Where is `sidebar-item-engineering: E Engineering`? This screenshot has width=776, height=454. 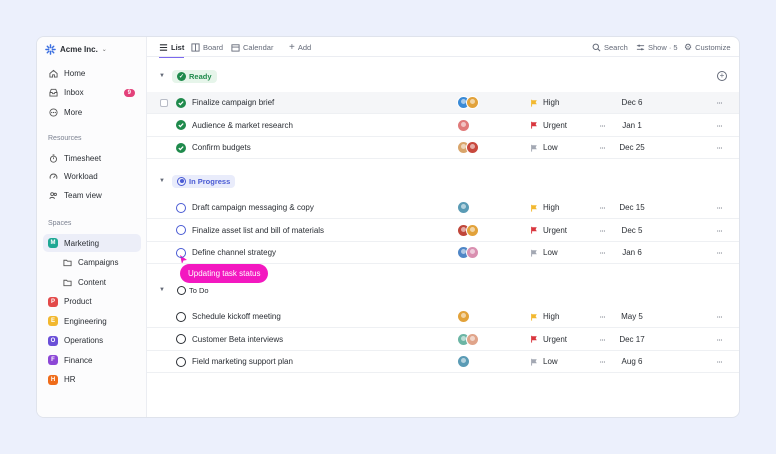 sidebar-item-engineering: E Engineering is located at coordinates (92, 321).